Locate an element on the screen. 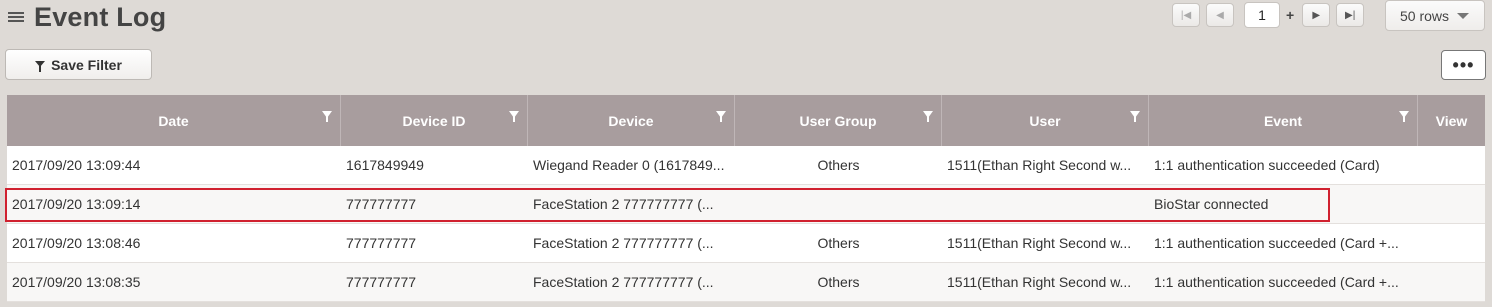 The height and width of the screenshot is (307, 1492). column-header-event: Event is located at coordinates (1283, 120).